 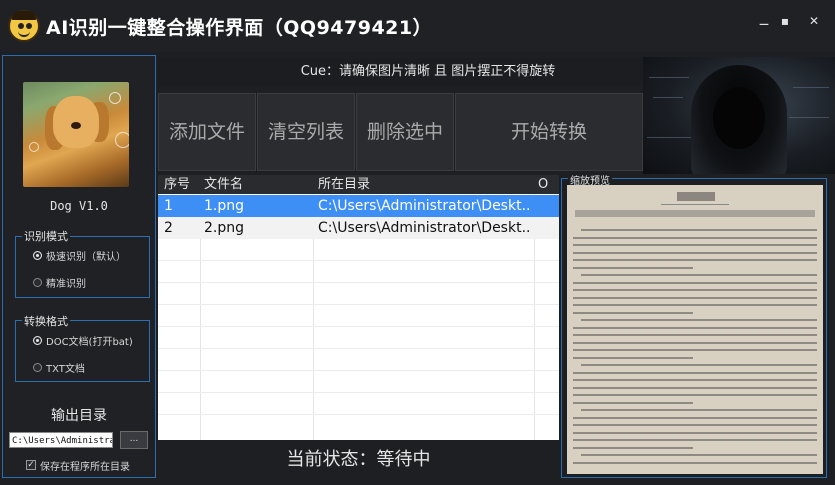 I want to click on hooded-figure-image, so click(x=739, y=115).